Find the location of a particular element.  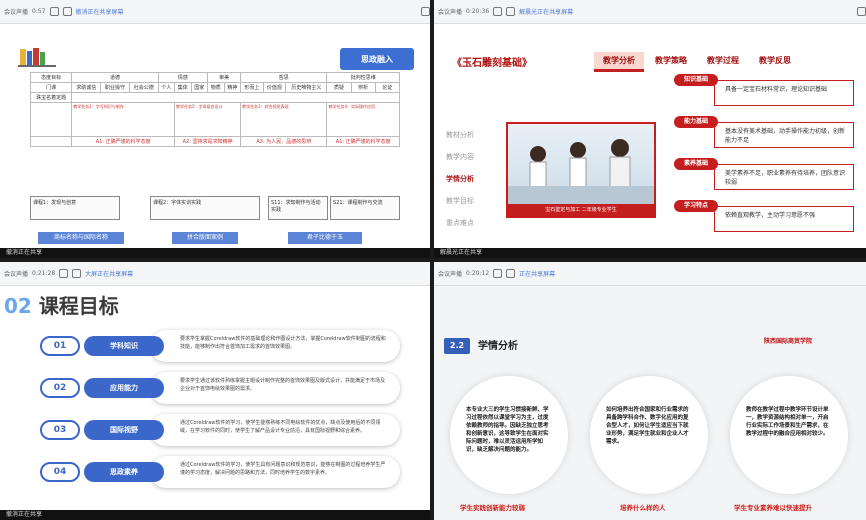

analysis-text: 美学素养不足，职业素养有待培养，团队意识较弱 is located at coordinates (784, 177).